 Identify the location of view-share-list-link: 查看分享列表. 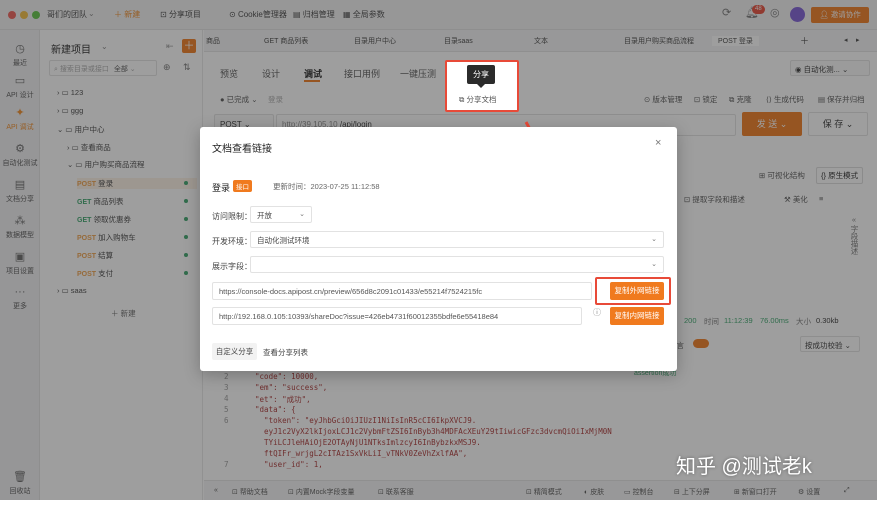
(285, 352).